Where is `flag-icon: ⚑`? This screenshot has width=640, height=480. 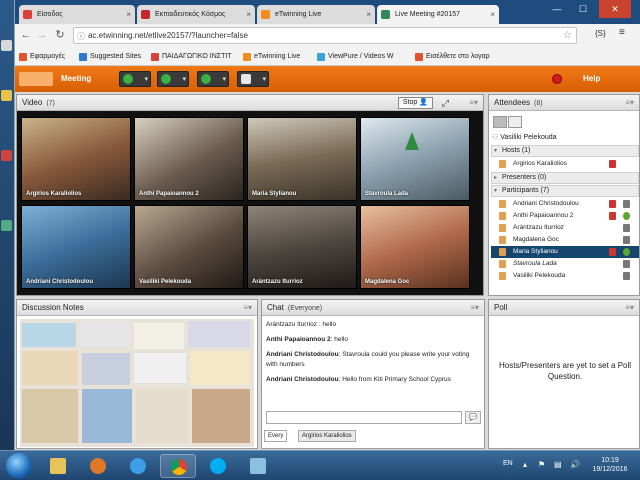 flag-icon: ⚑ is located at coordinates (541, 464).